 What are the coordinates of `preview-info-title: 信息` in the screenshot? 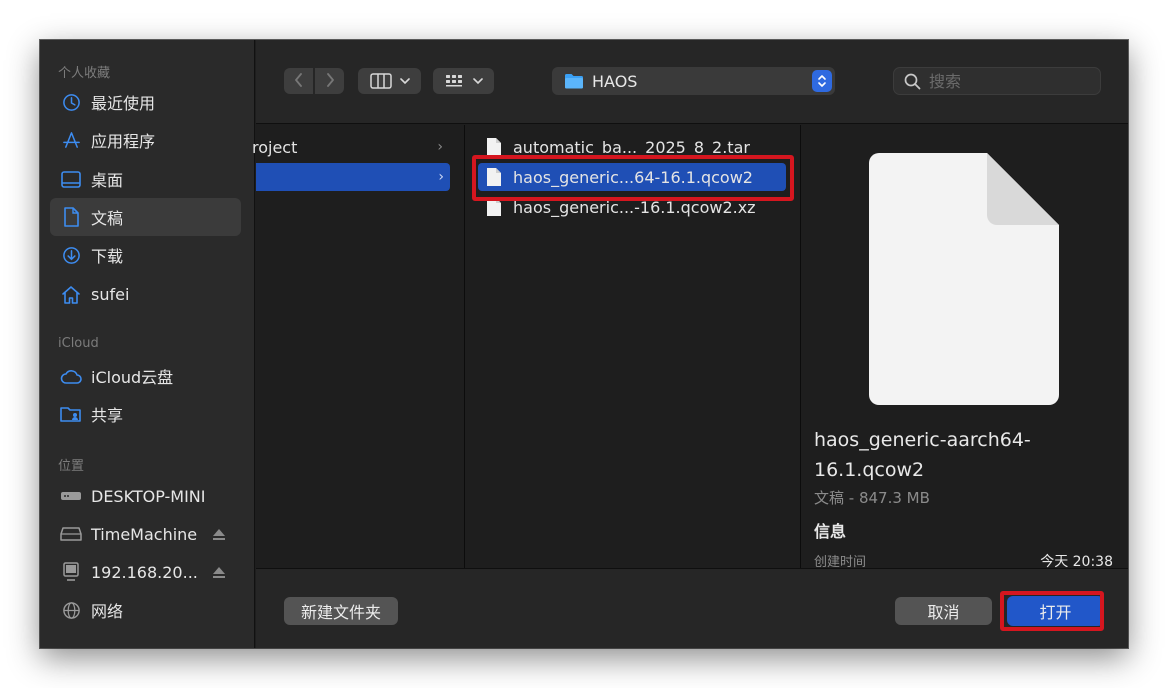 It's located at (830, 531).